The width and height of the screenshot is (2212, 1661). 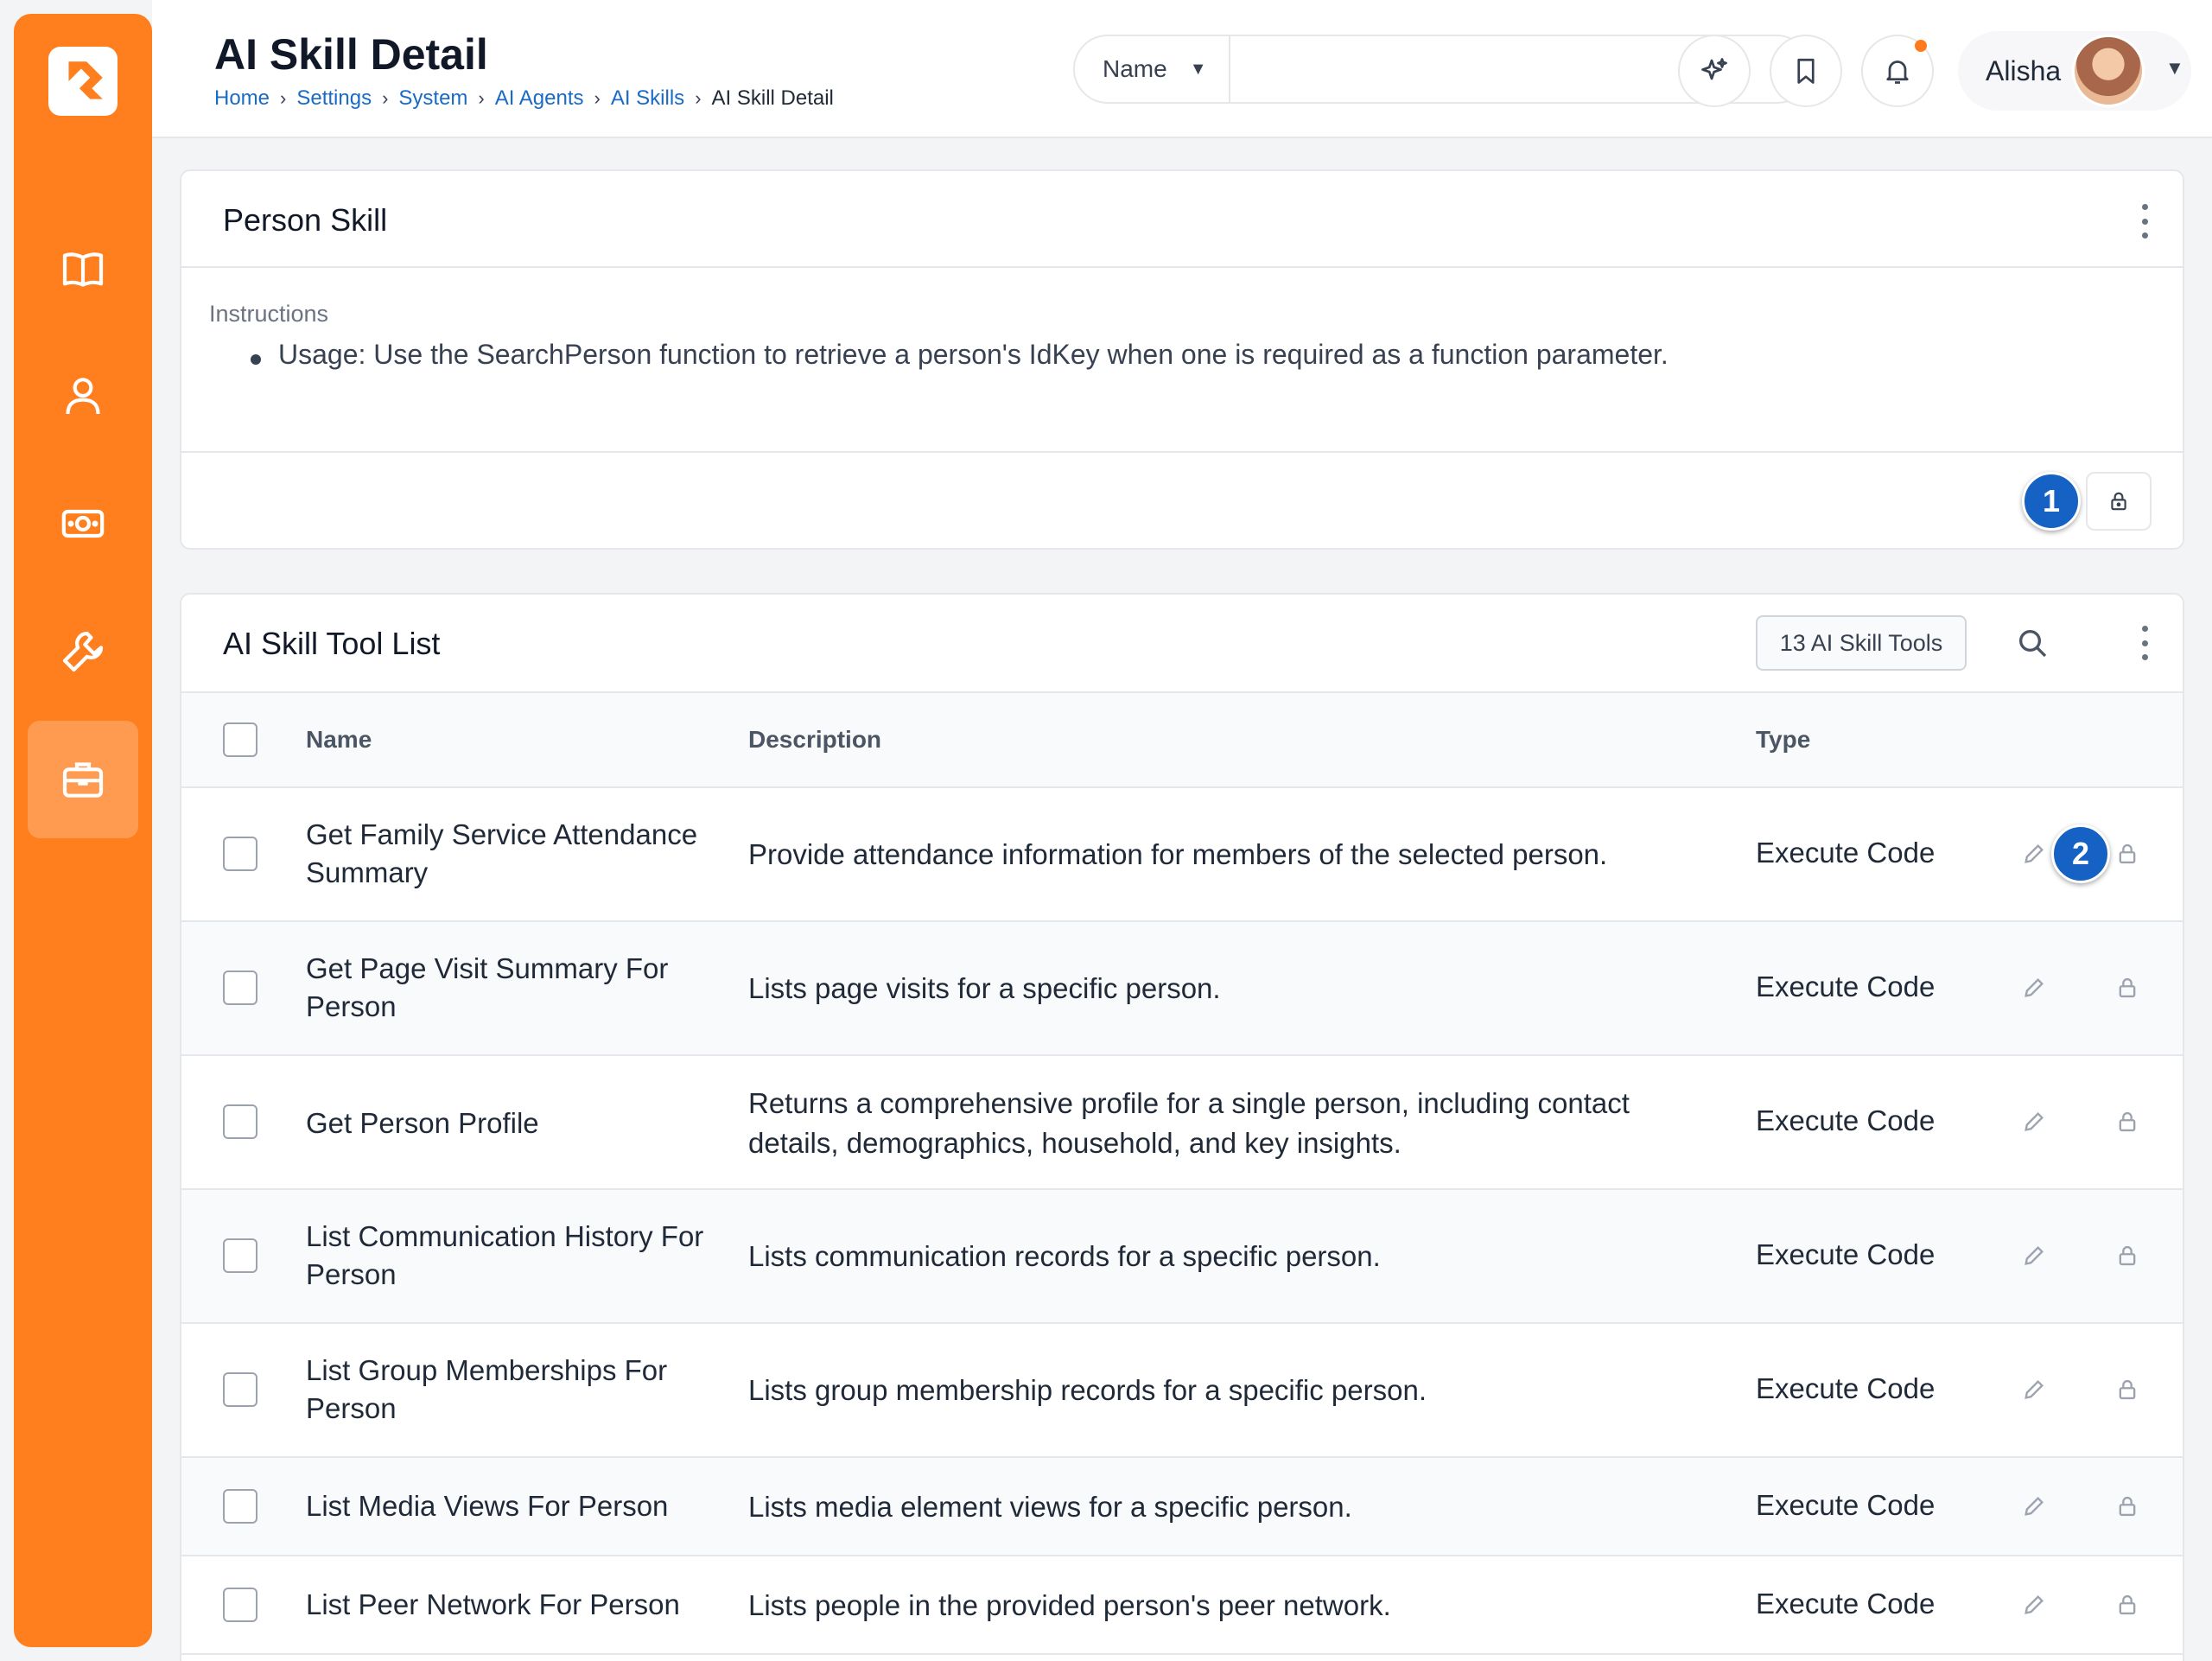 I want to click on tool-name: List Peer Network For Person, so click(x=493, y=1604).